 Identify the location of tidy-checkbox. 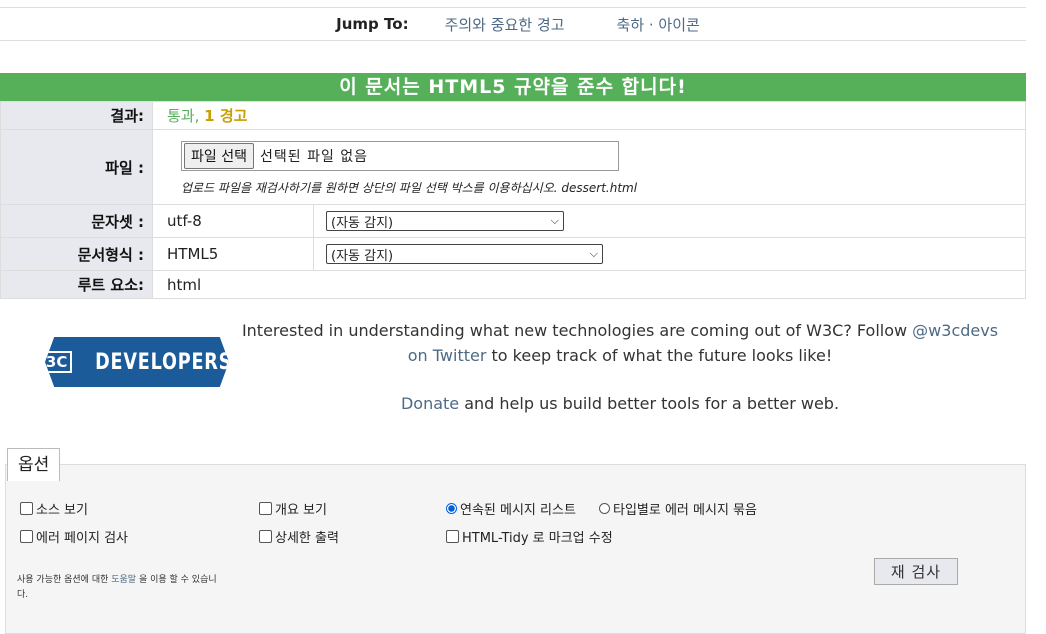
(452, 536).